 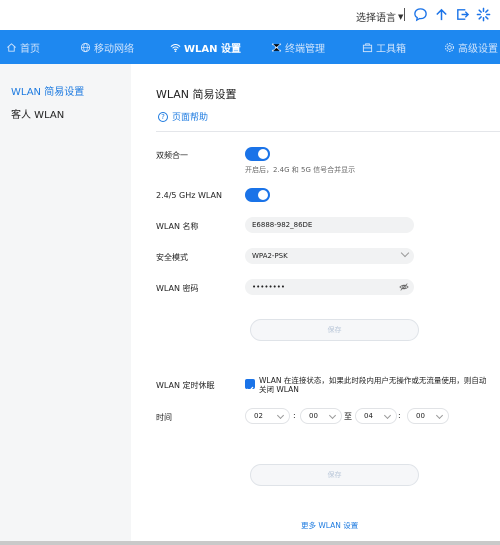 I want to click on nav-item-home: 首页, so click(x=23, y=47).